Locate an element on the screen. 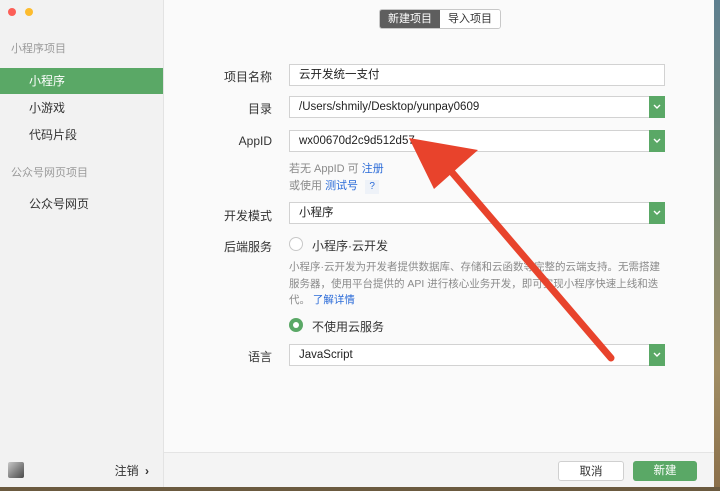 The height and width of the screenshot is (491, 720). logout-link: 注销 › is located at coordinates (132, 470).